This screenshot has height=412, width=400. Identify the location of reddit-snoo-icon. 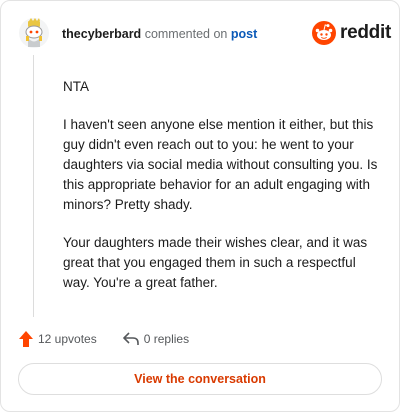
(324, 33).